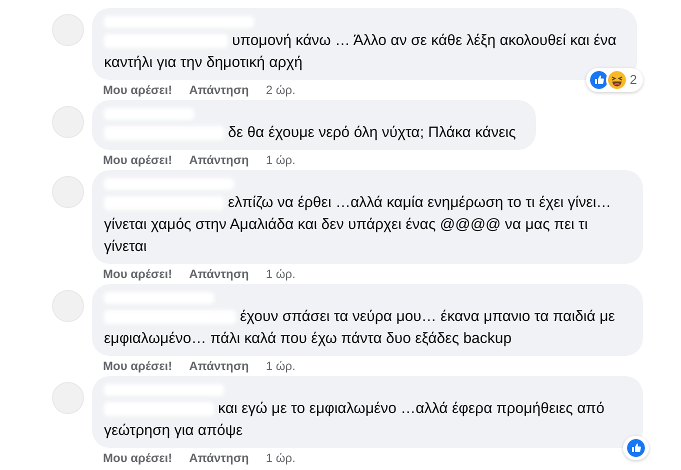 The width and height of the screenshot is (681, 470). Describe the element at coordinates (634, 80) in the screenshot. I see `reaction-count: 2` at that location.